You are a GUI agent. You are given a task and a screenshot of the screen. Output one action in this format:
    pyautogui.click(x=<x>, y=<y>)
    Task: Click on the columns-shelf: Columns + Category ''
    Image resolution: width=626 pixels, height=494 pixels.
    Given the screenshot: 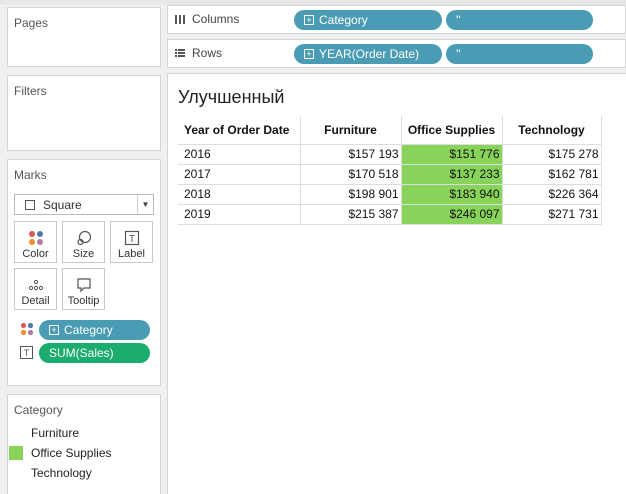 What is the action you would take?
    pyautogui.click(x=396, y=19)
    